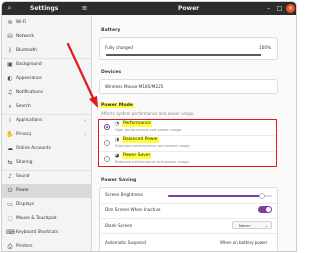 The image size is (320, 253). Describe the element at coordinates (10, 246) in the screenshot. I see `printer-icon: ⎙` at that location.